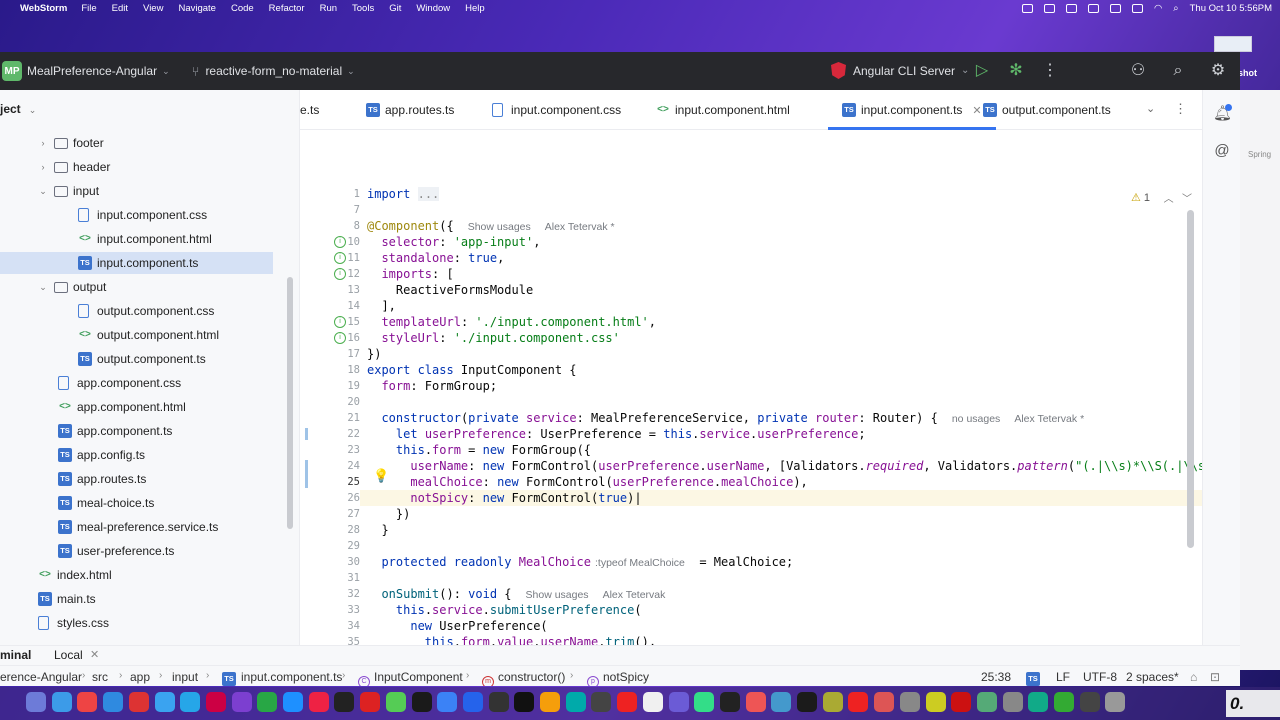 Image resolution: width=1280 pixels, height=720 pixels. What do you see at coordinates (395, 8) in the screenshot?
I see `menu-git: Git` at bounding box center [395, 8].